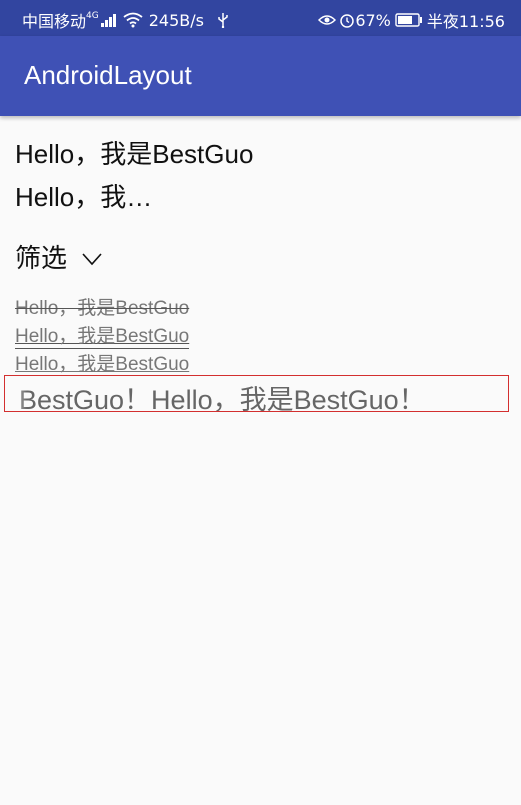 The image size is (521, 805). I want to click on app-bar: AndroidLayout, so click(260, 76).